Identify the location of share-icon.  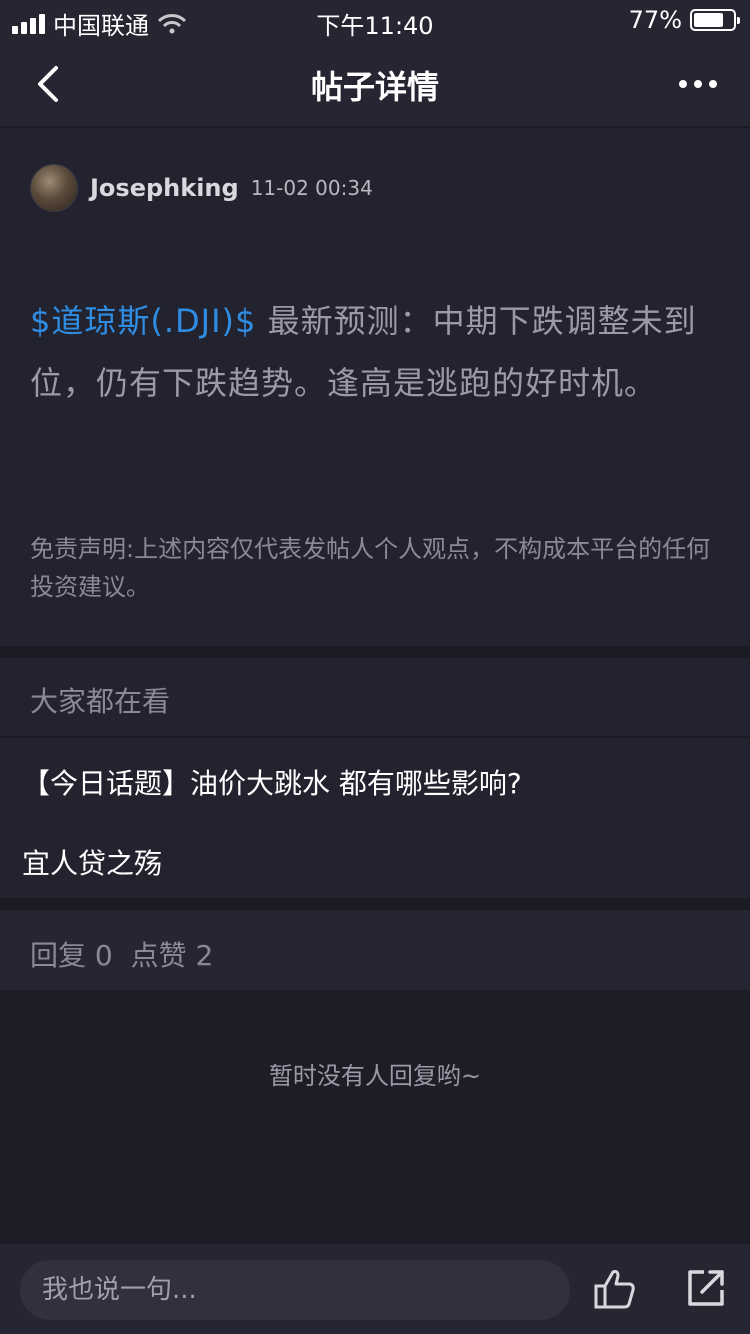
(706, 1288).